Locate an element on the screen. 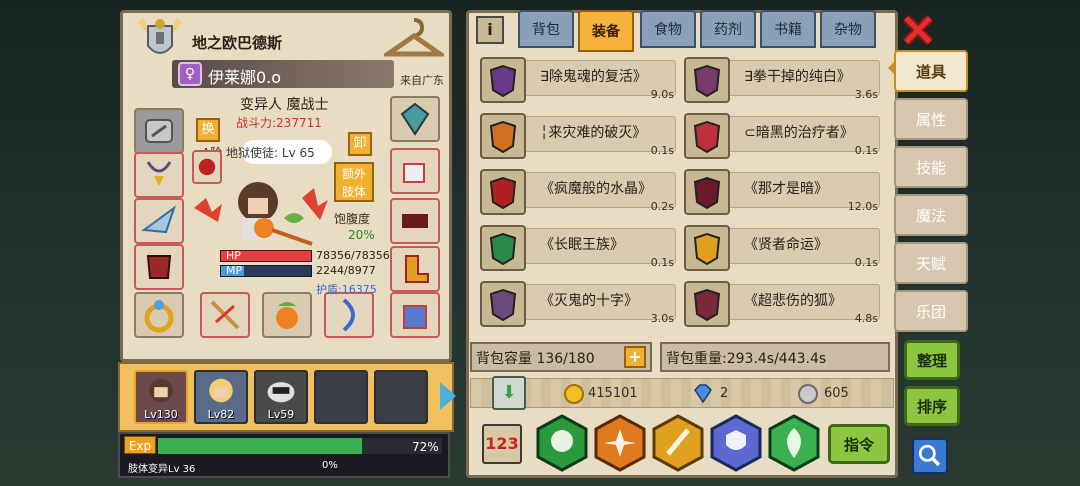 Image resolution: width=1080 pixels, height=486 pixels. party-member-3: Lv59 is located at coordinates (281, 397).